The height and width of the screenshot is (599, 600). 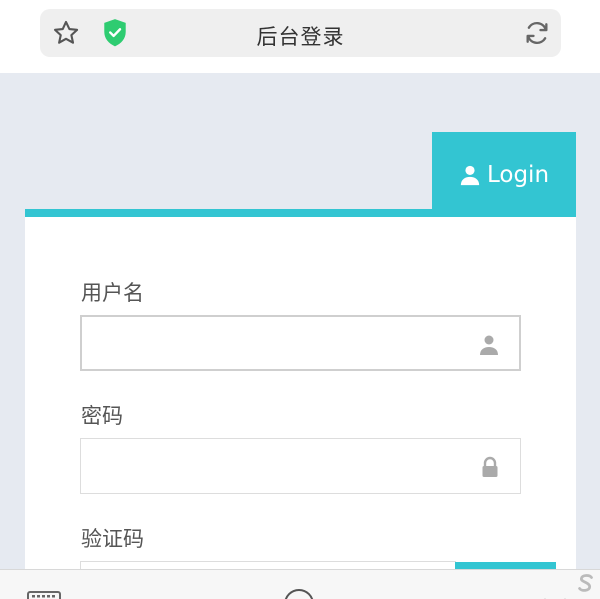 What do you see at coordinates (518, 174) in the screenshot?
I see `login-tab-label: Login` at bounding box center [518, 174].